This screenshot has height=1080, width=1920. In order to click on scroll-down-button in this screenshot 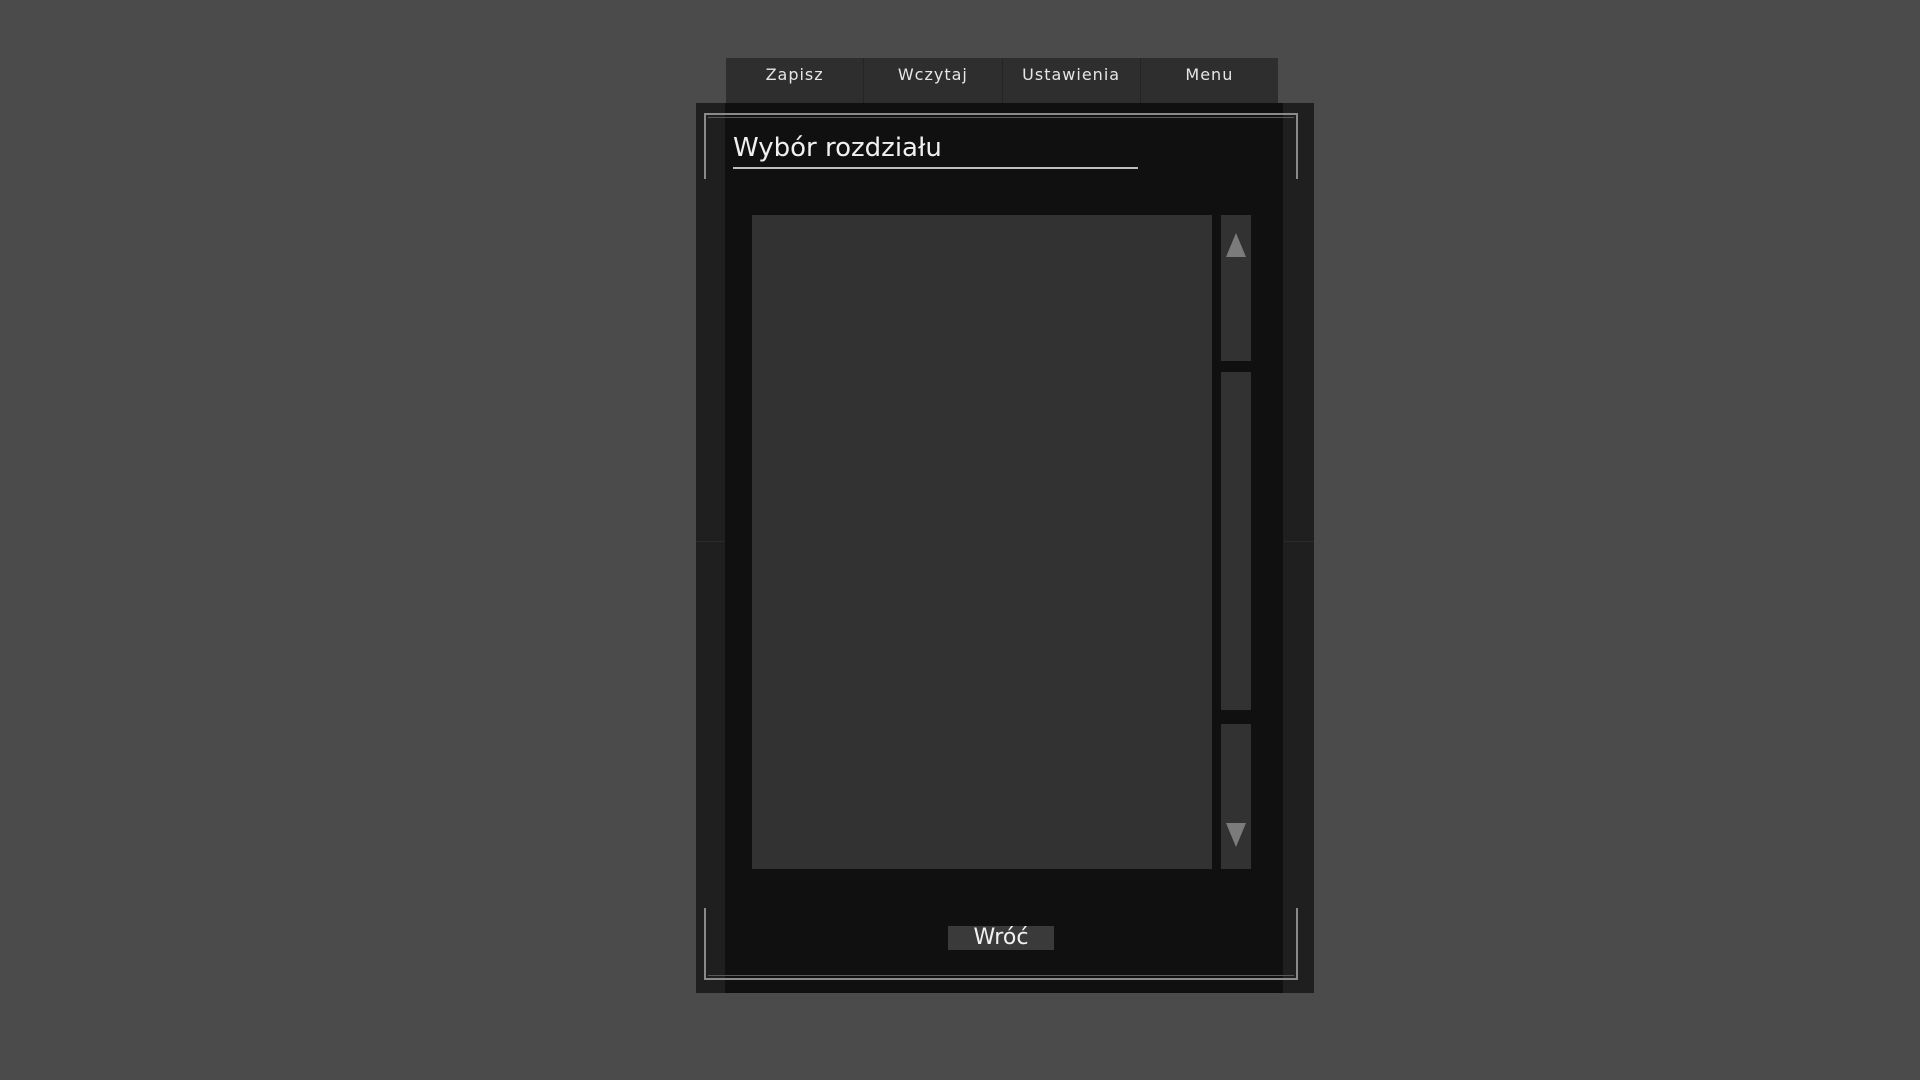, I will do `click(1236, 796)`.